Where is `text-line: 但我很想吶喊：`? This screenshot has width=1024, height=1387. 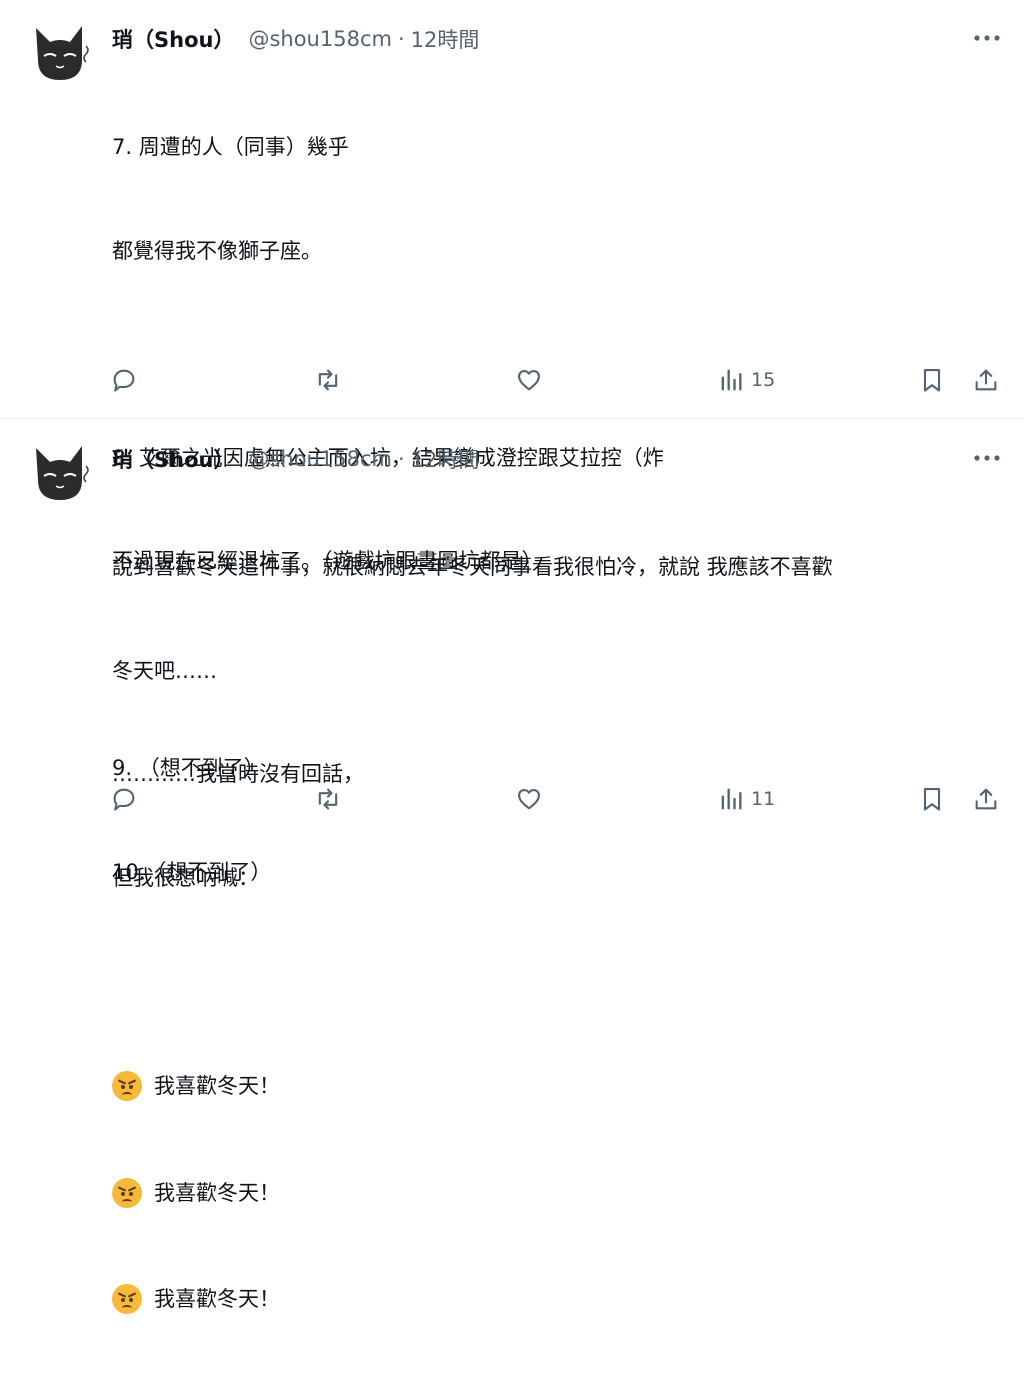 text-line: 但我很想吶喊： is located at coordinates (185, 877).